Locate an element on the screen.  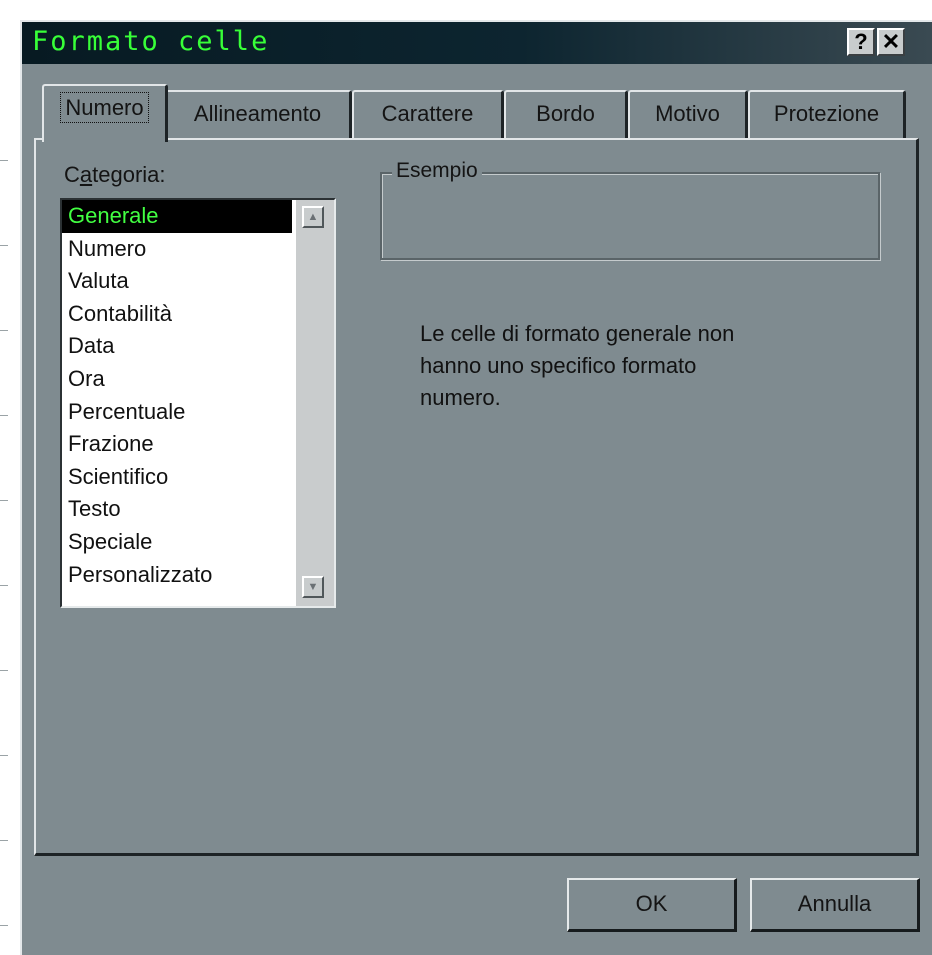
title-bar: Formato celle ? ✕ is located at coordinates (477, 43).